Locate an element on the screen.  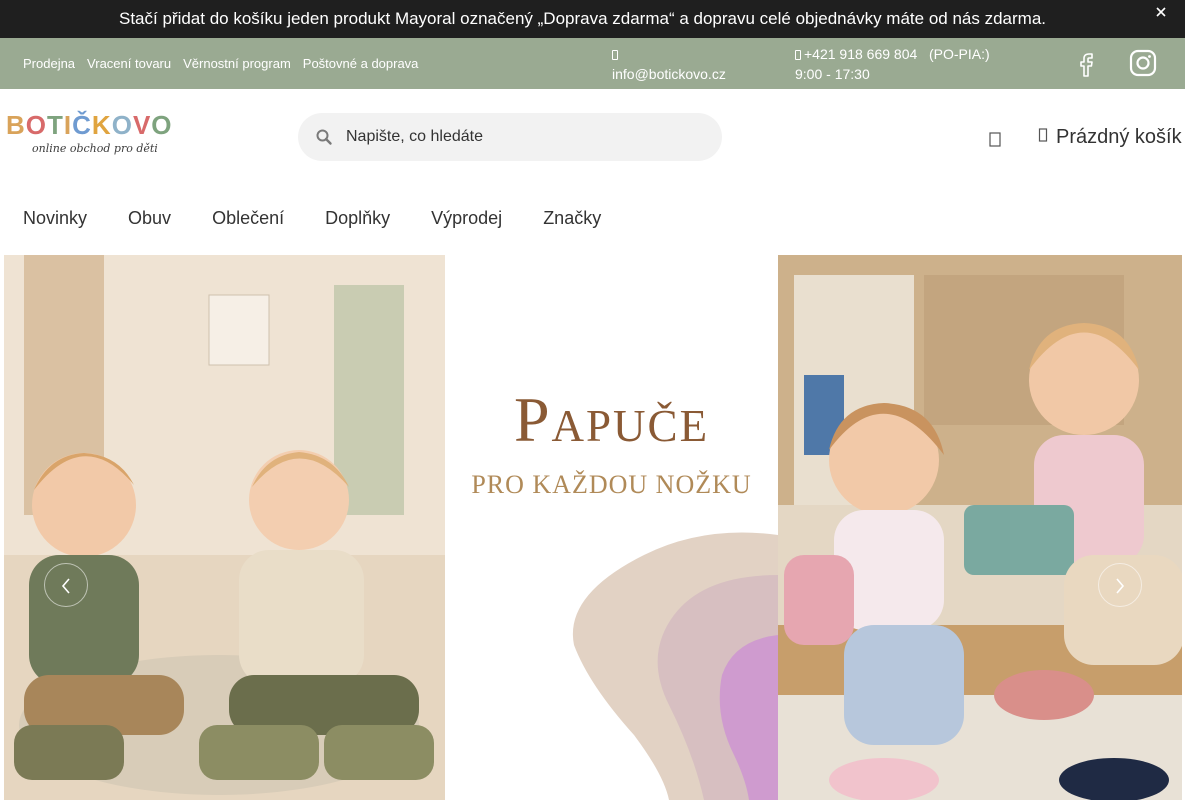
slider-prev-button is located at coordinates (66, 585).